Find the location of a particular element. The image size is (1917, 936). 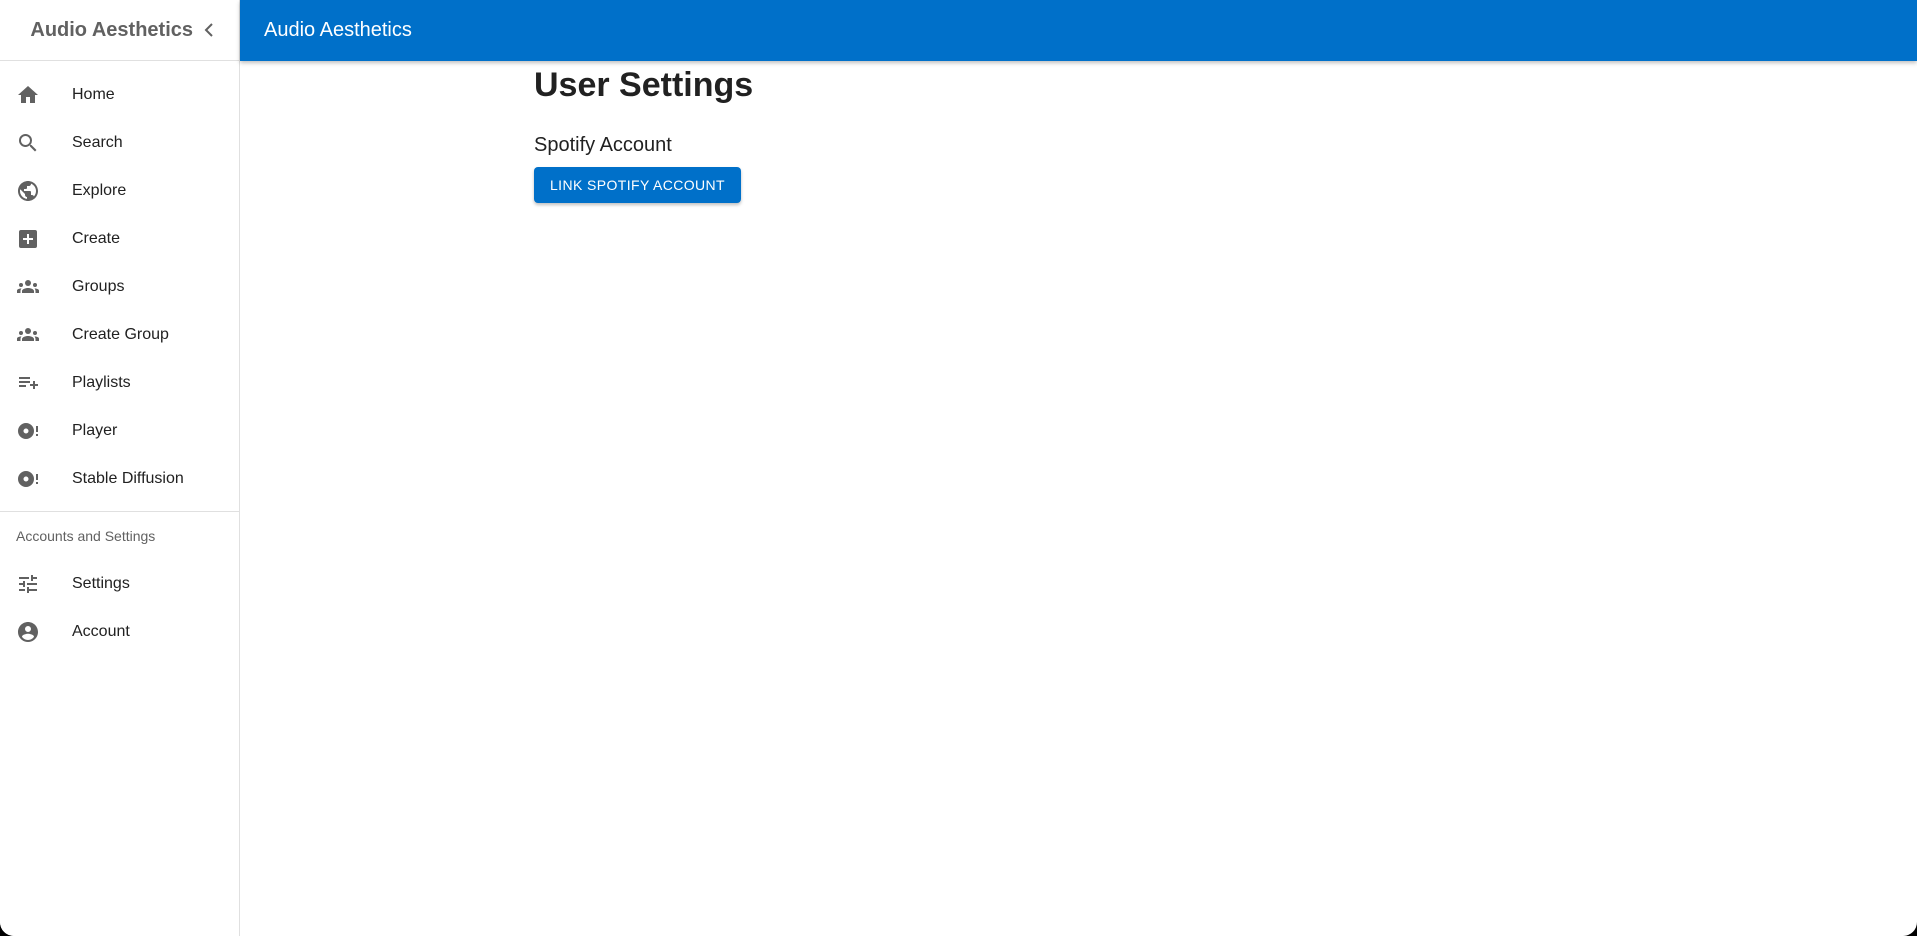

sidebar-item-account: Account is located at coordinates (119, 632).